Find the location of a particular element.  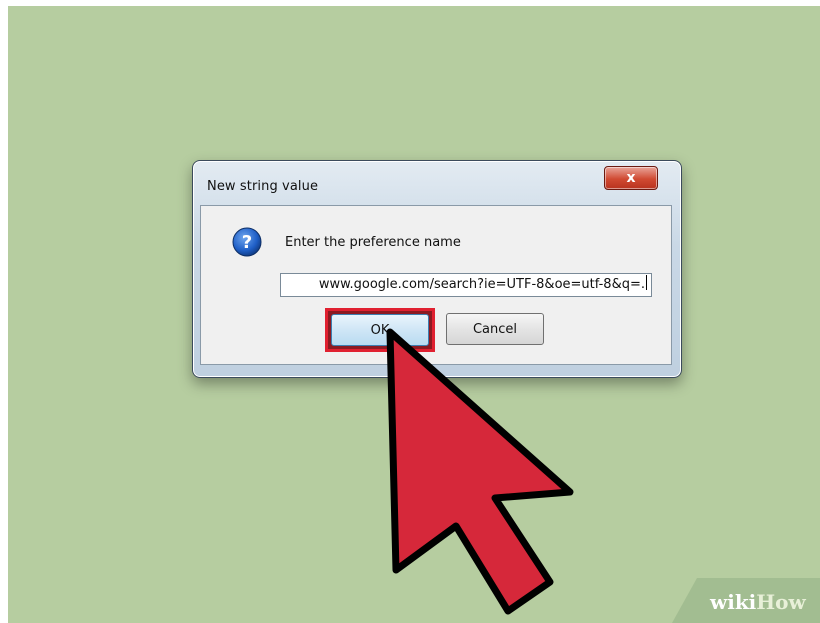

text-caret is located at coordinates (646, 282).